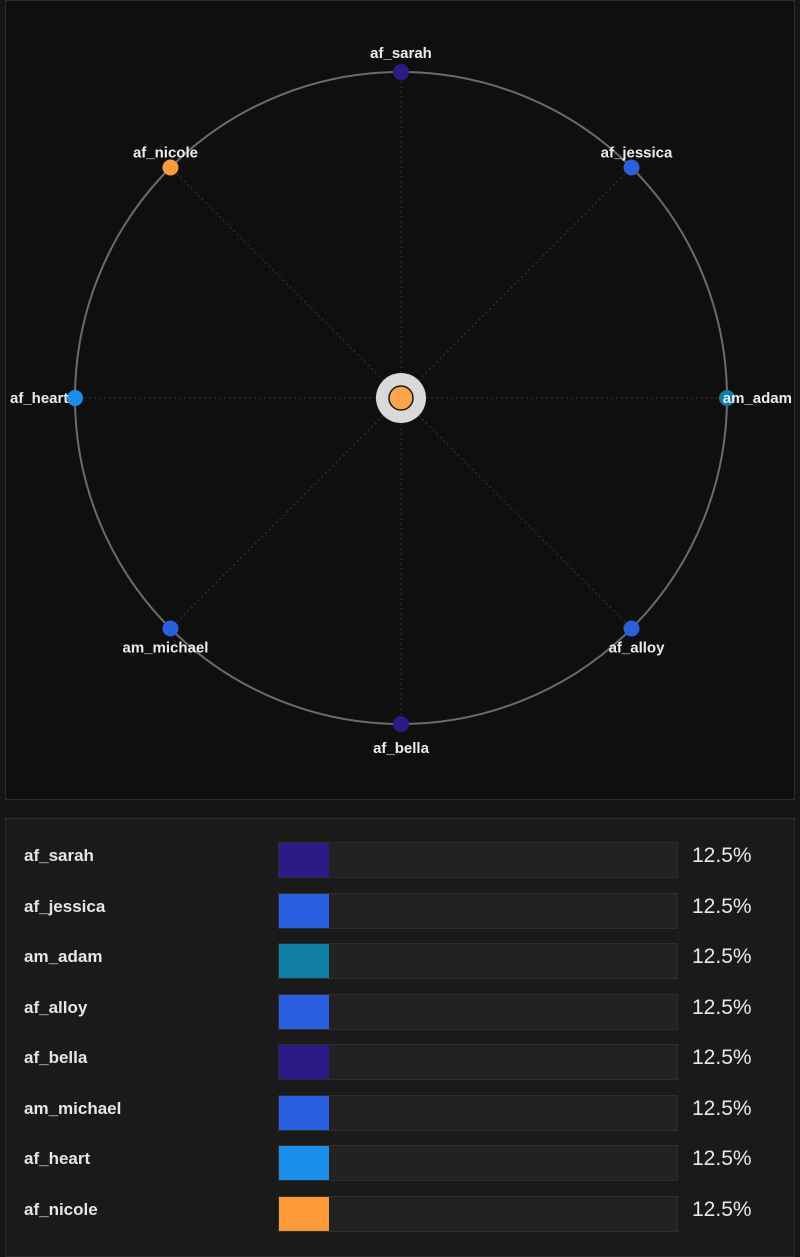 The height and width of the screenshot is (1257, 800). Describe the element at coordinates (61, 1209) in the screenshot. I see `voice-row-label: af_nicole` at that location.